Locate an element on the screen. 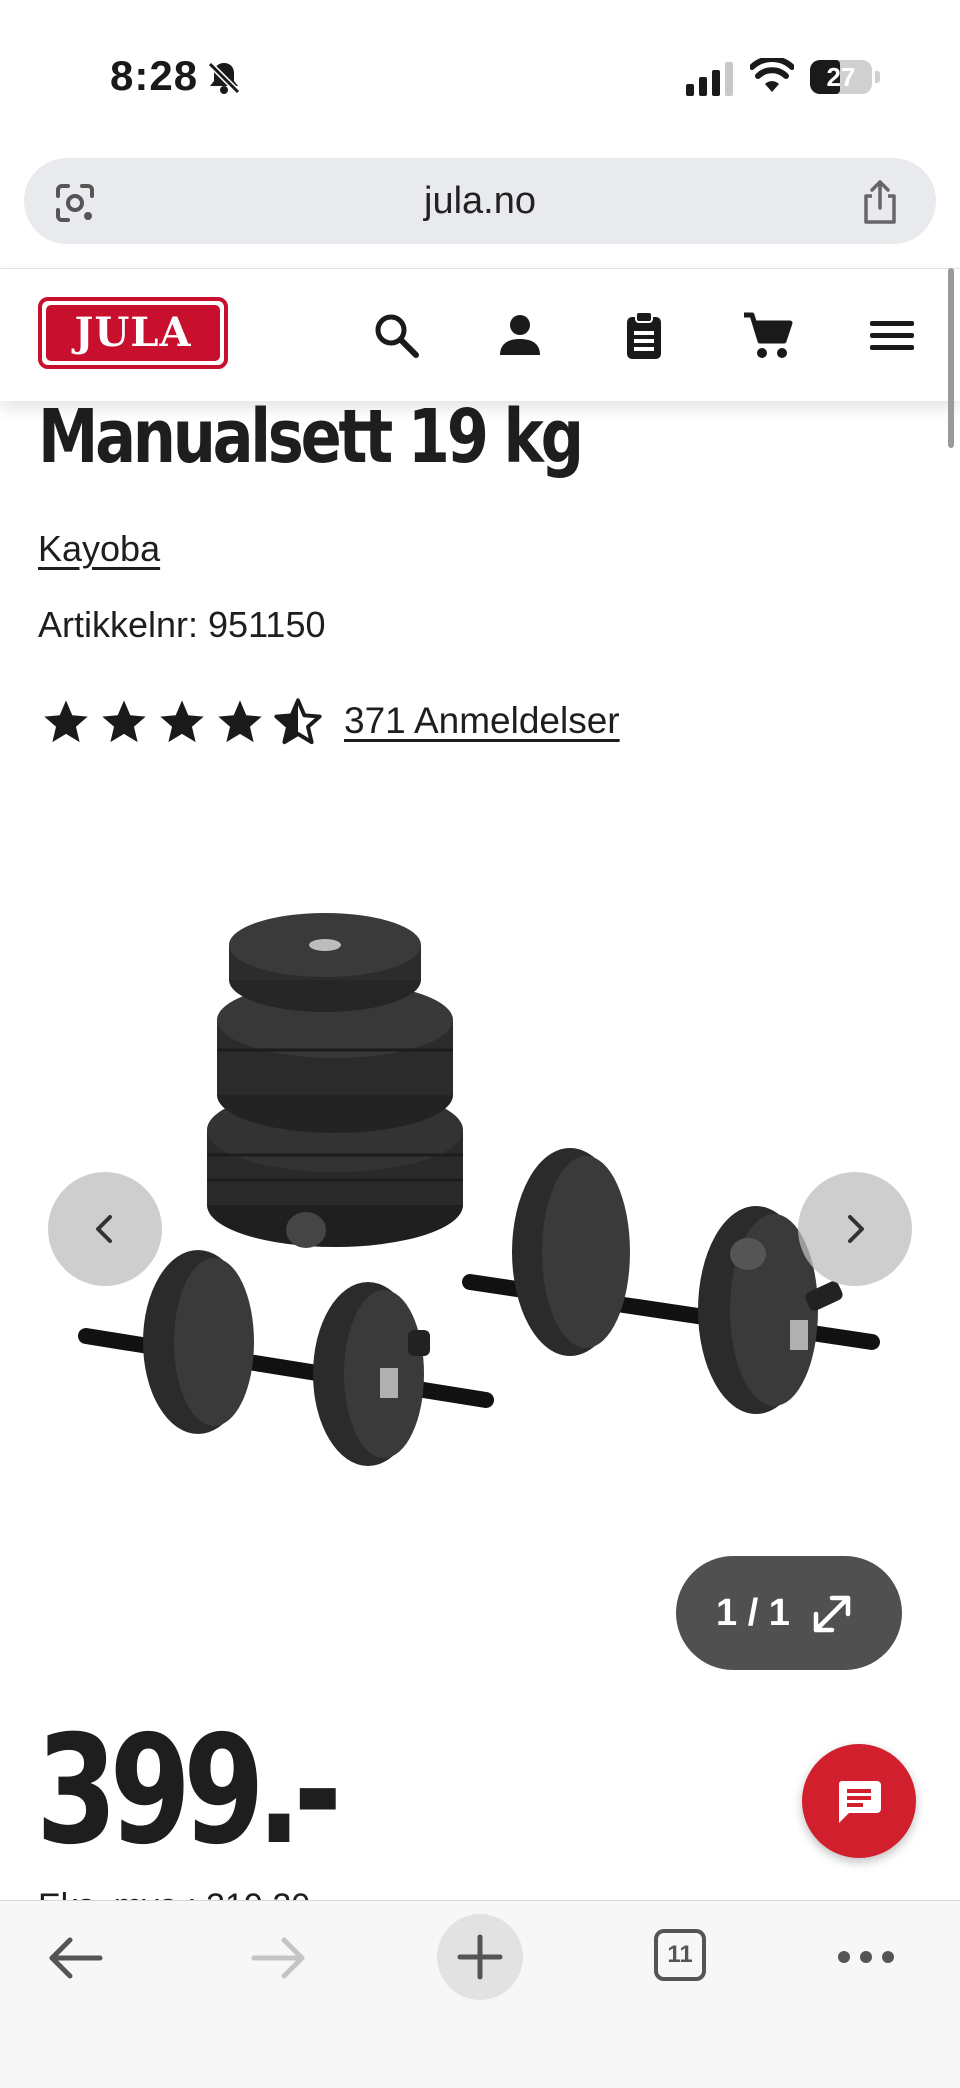  article-number: Artikkelnr: 951150 is located at coordinates (182, 624).